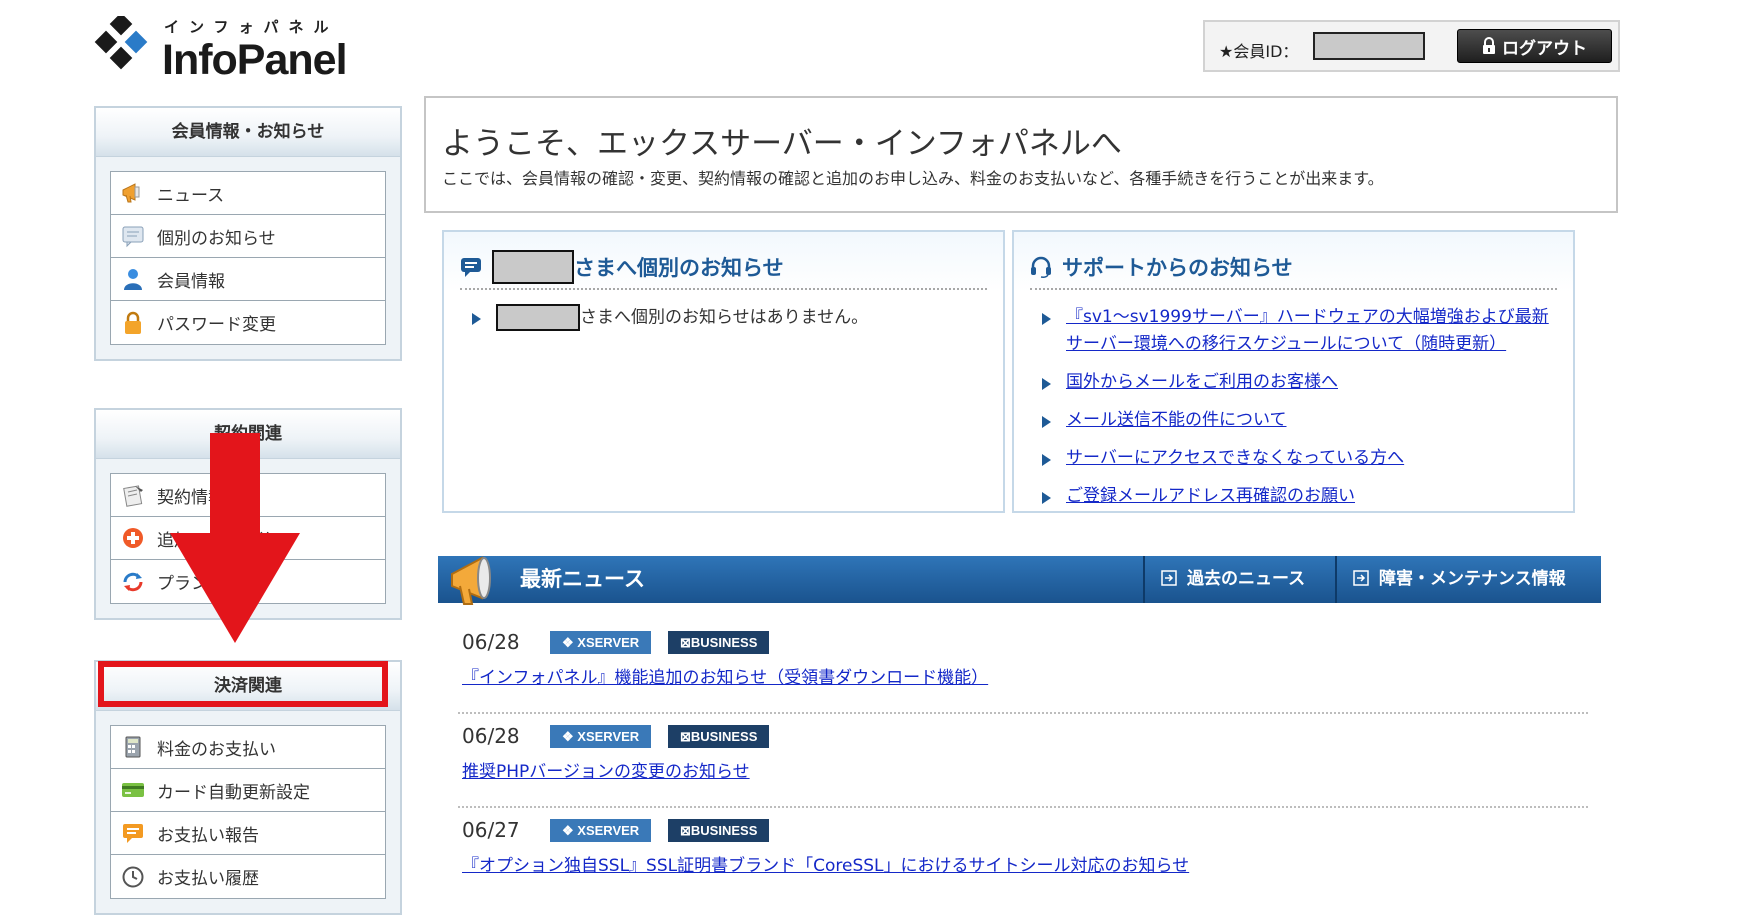 Image resolution: width=1763 pixels, height=915 pixels. I want to click on logo-text: InfoPanel, so click(255, 60).